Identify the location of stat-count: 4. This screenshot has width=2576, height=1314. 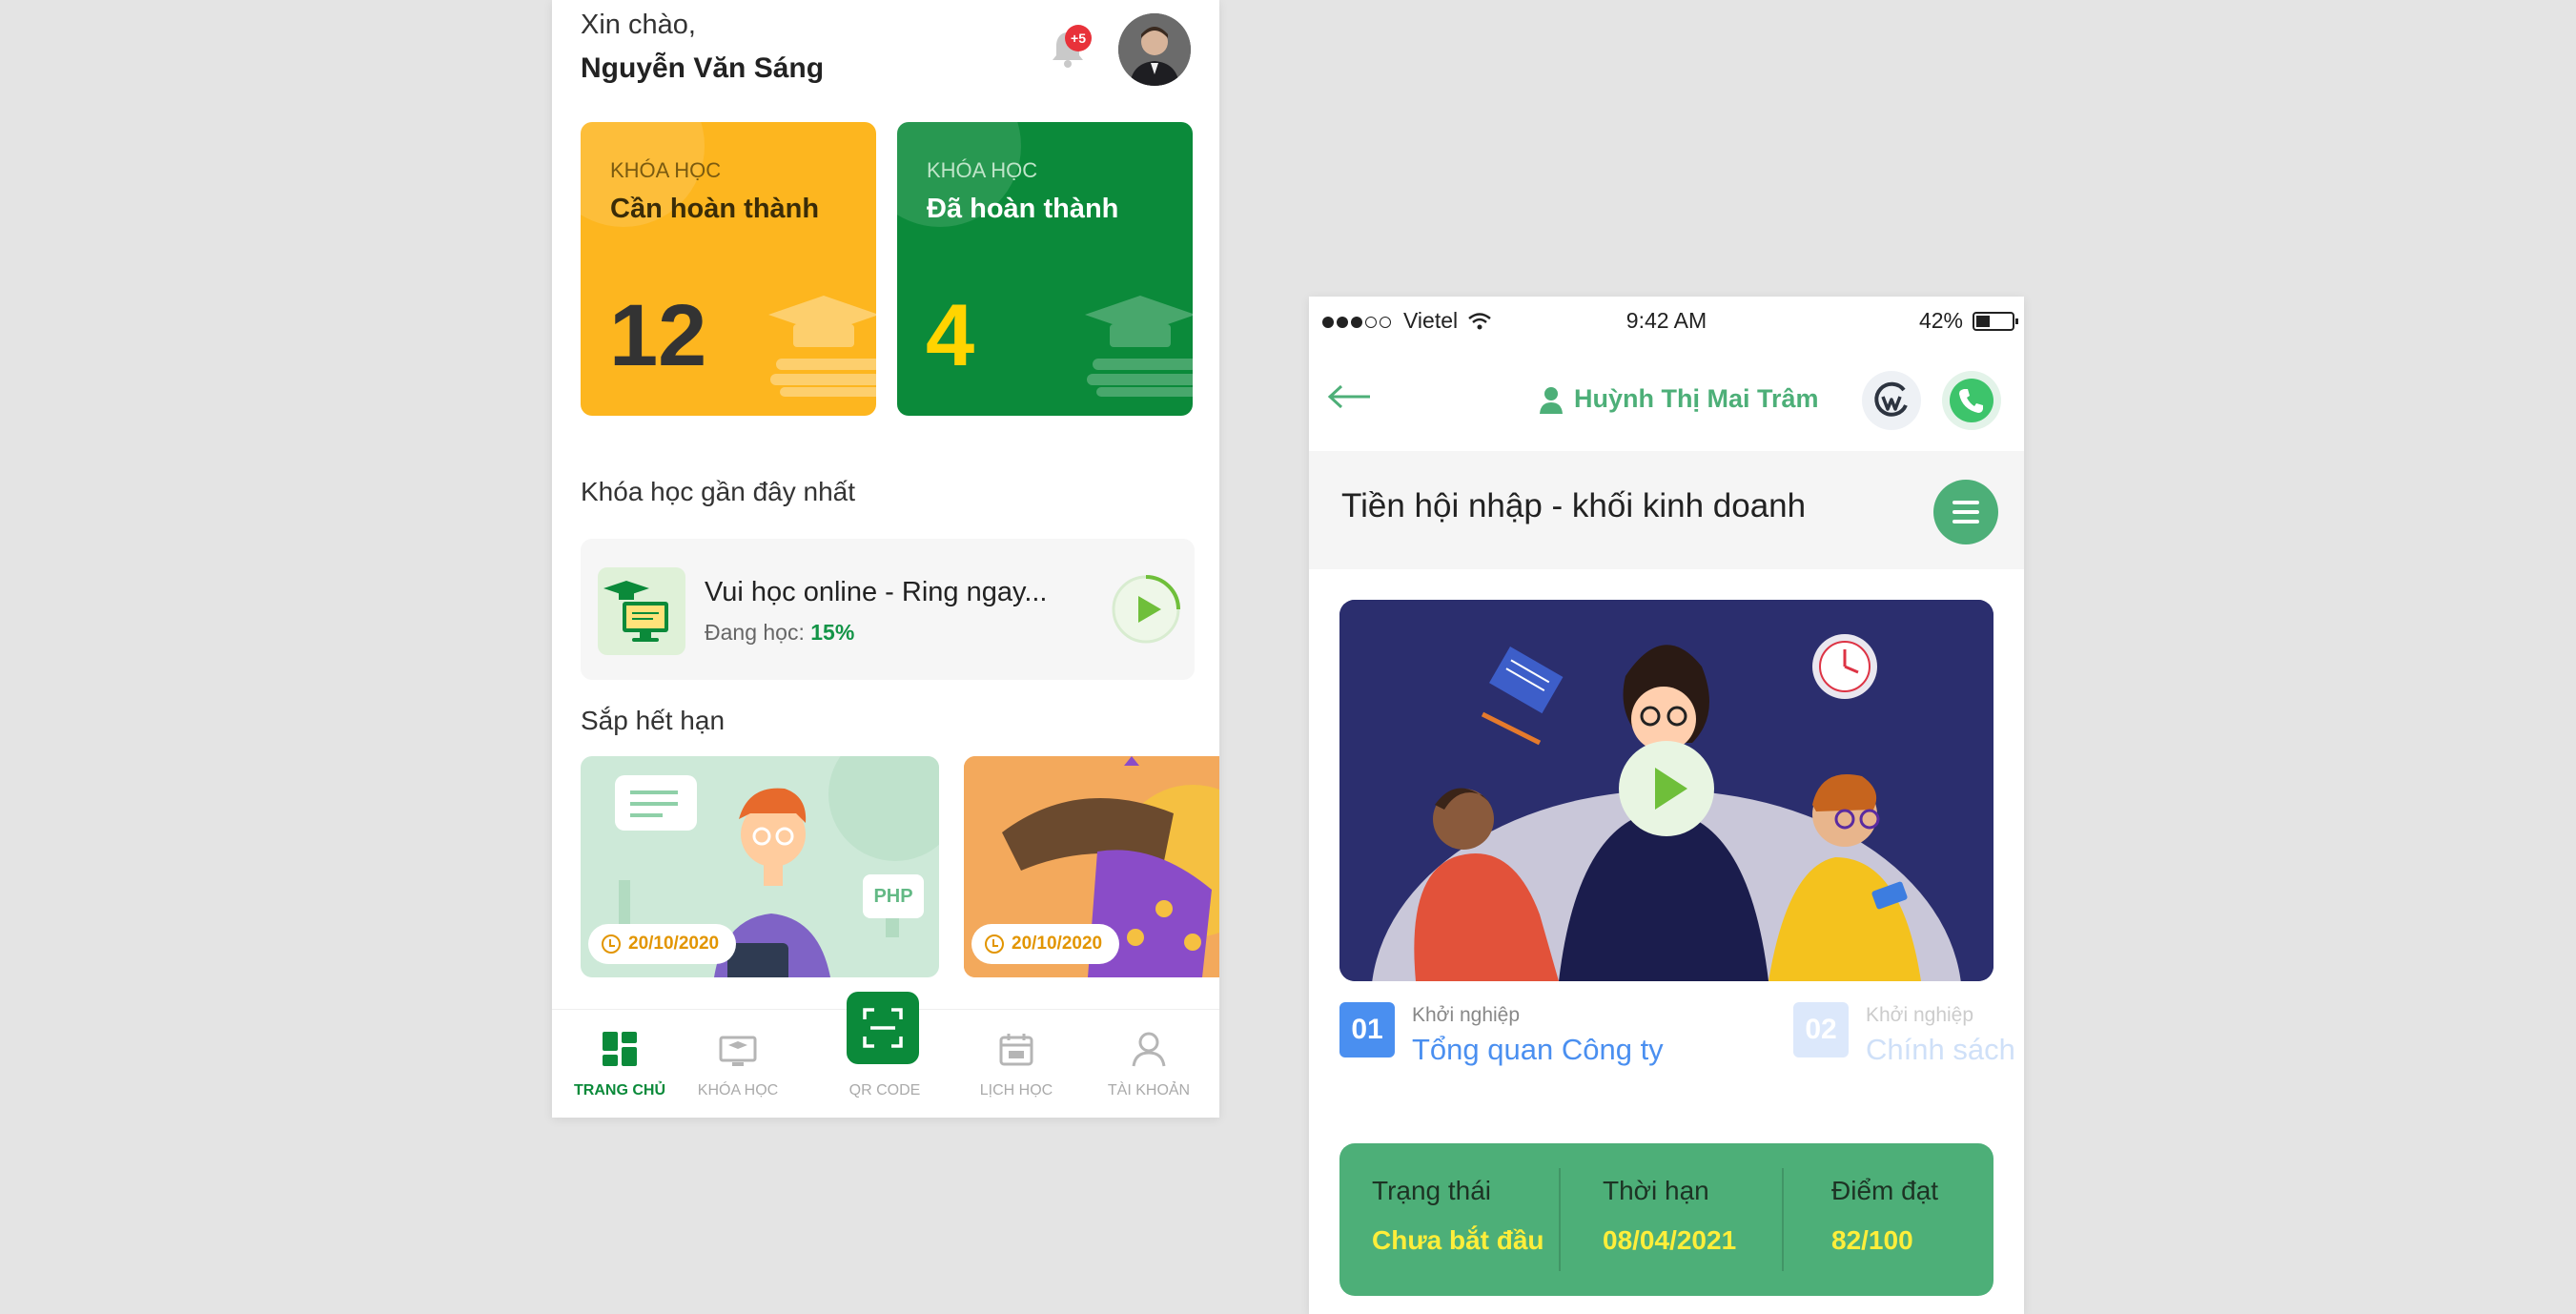
(951, 335).